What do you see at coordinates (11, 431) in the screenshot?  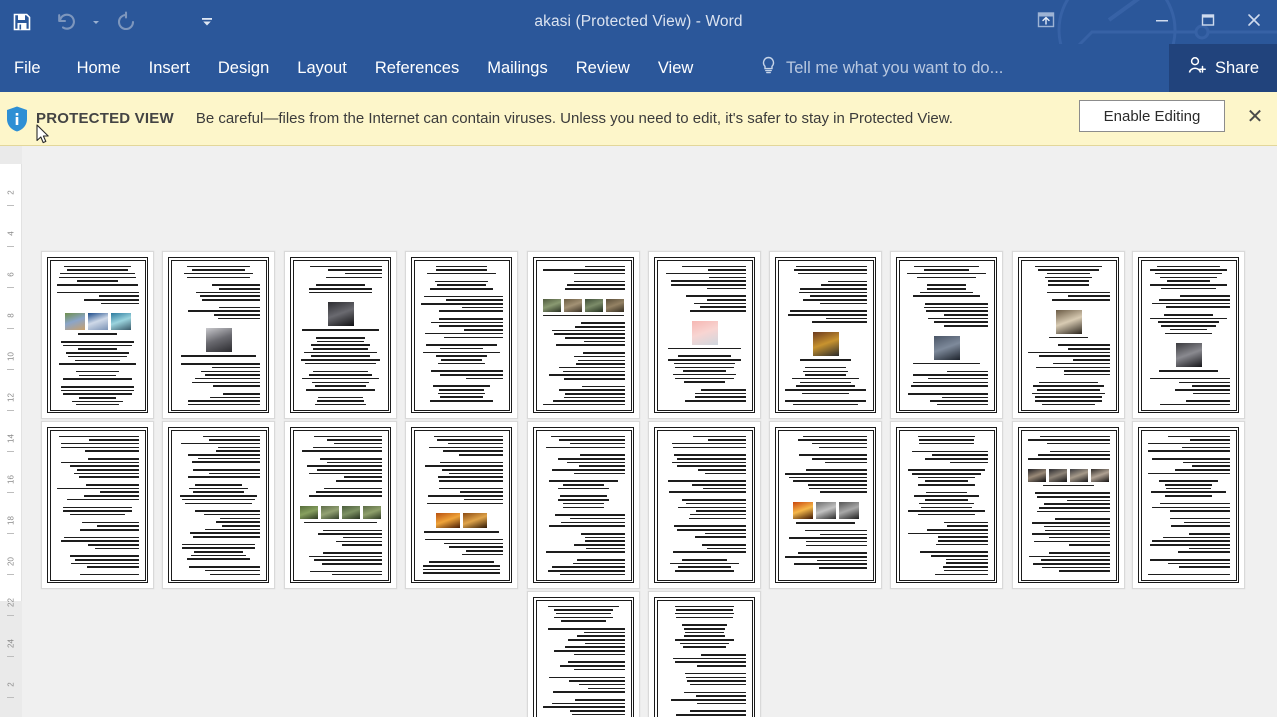 I see `vertical-ruler: 2 4 6 8 10 12 14 16 18 20 22 24 2` at bounding box center [11, 431].